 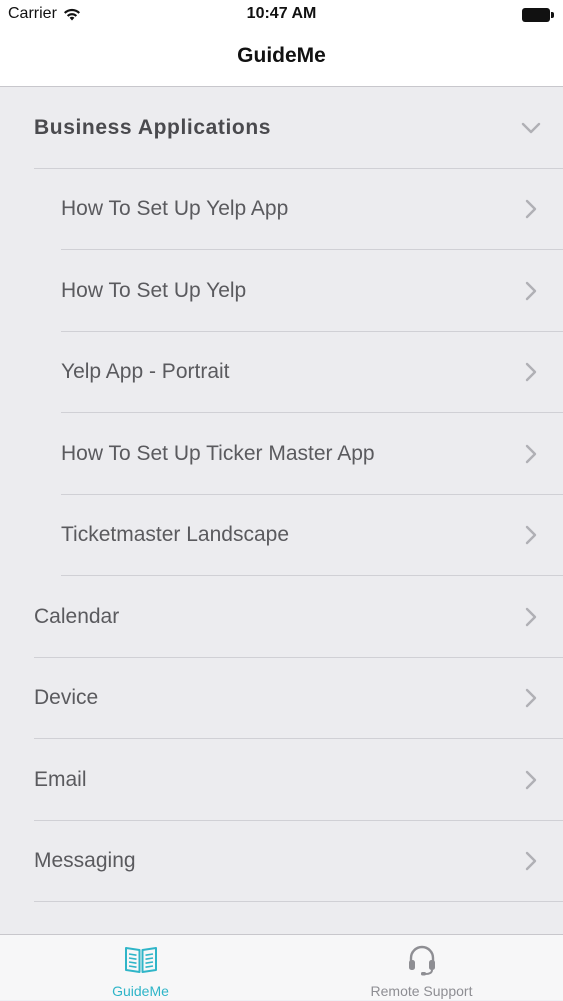 What do you see at coordinates (175, 535) in the screenshot?
I see `list-item-label: Ticketmaster Landscape` at bounding box center [175, 535].